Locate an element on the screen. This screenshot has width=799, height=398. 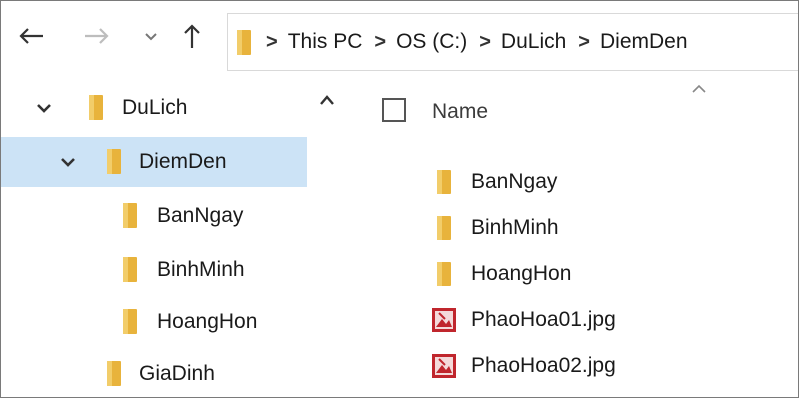
back-button is located at coordinates (31, 36).